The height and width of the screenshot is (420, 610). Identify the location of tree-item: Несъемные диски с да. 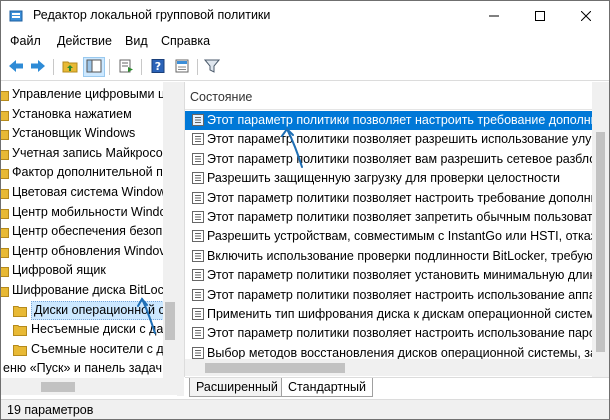
(89, 329).